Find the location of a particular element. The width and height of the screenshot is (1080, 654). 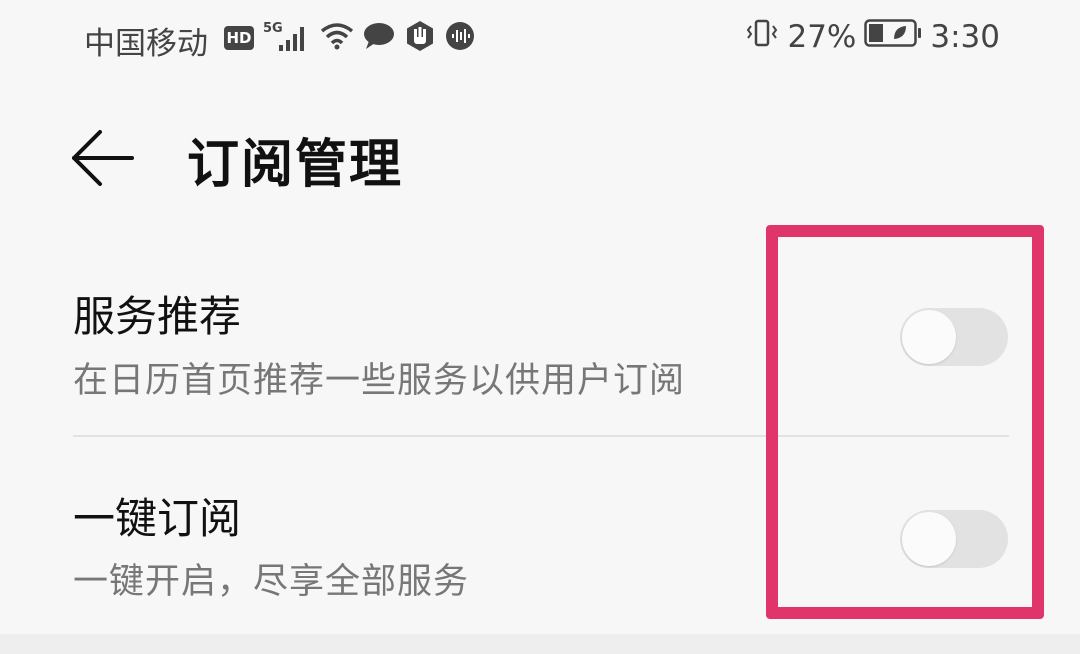

clock: 3:30 is located at coordinates (965, 37).